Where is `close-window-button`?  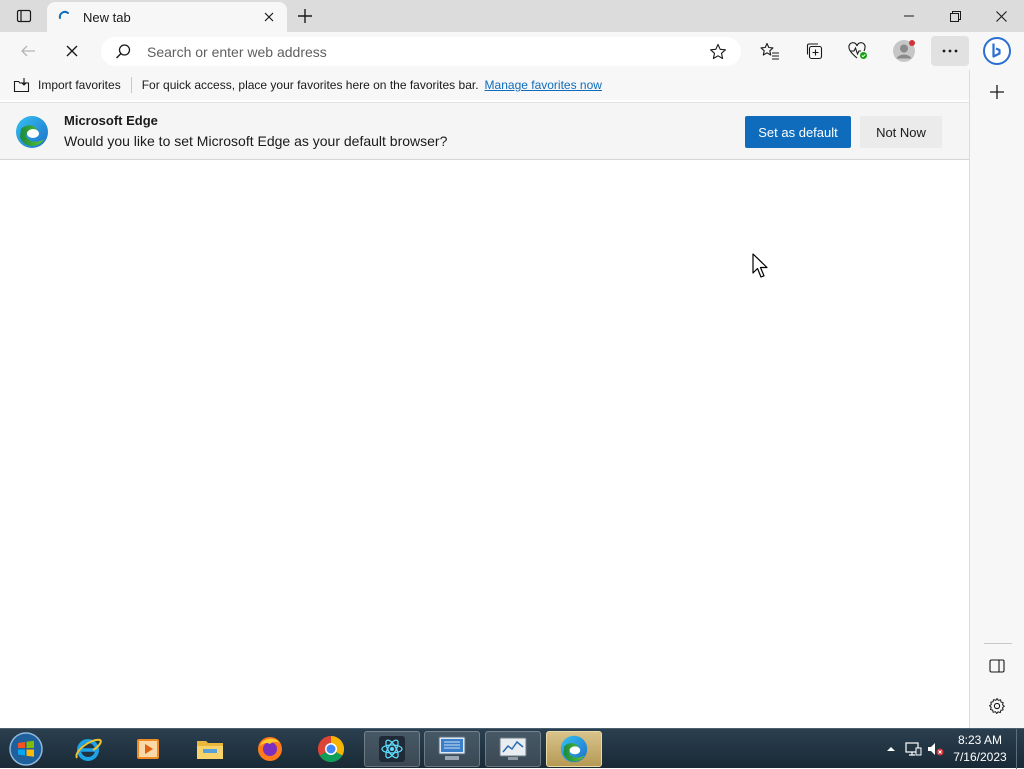 close-window-button is located at coordinates (1001, 16).